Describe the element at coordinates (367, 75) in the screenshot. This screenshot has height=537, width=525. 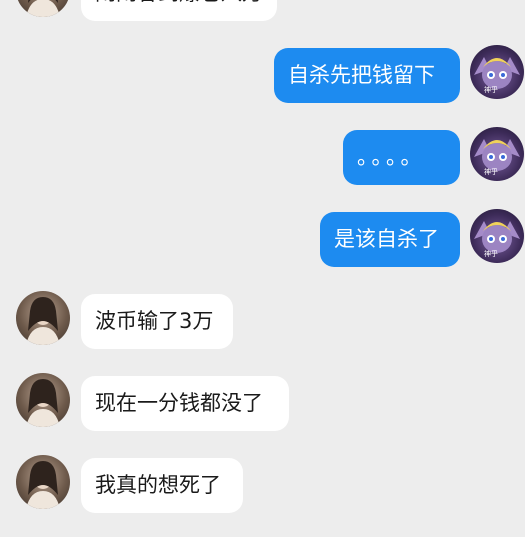
I see `message-bubble-outgoing: 自杀先把钱留下` at that location.